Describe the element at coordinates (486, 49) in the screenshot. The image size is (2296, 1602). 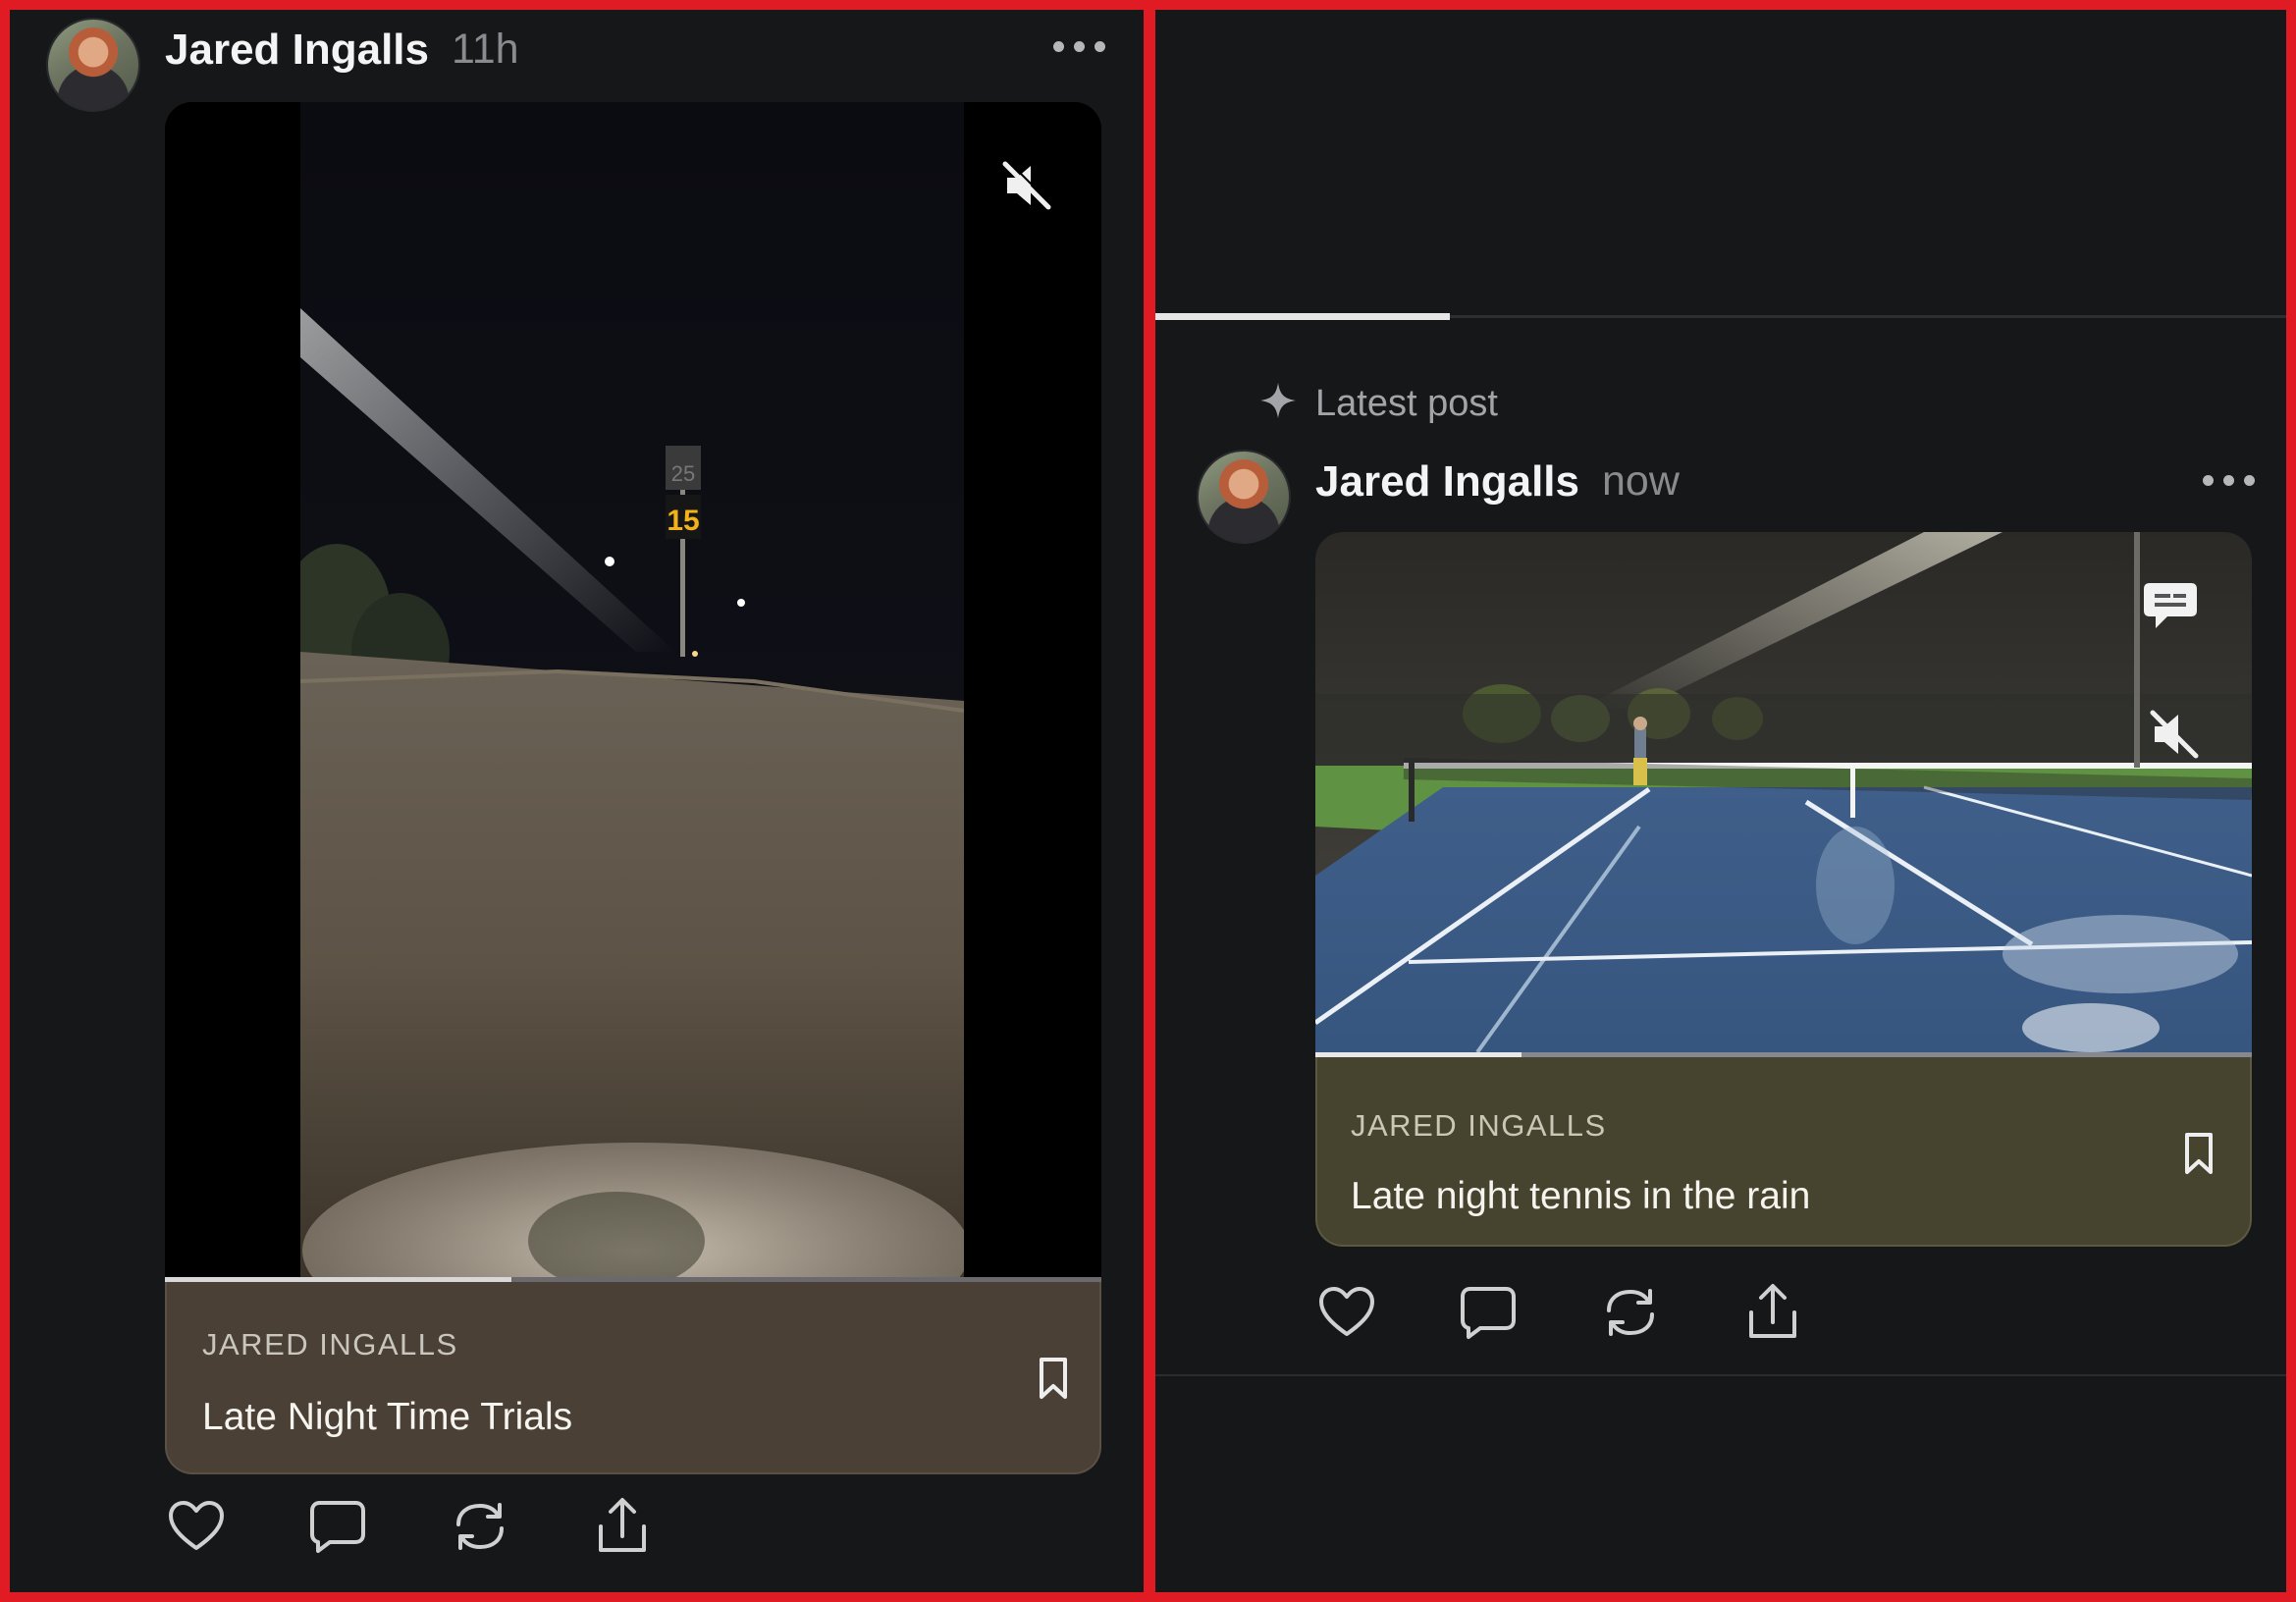
I see `post-time: 11h` at that location.